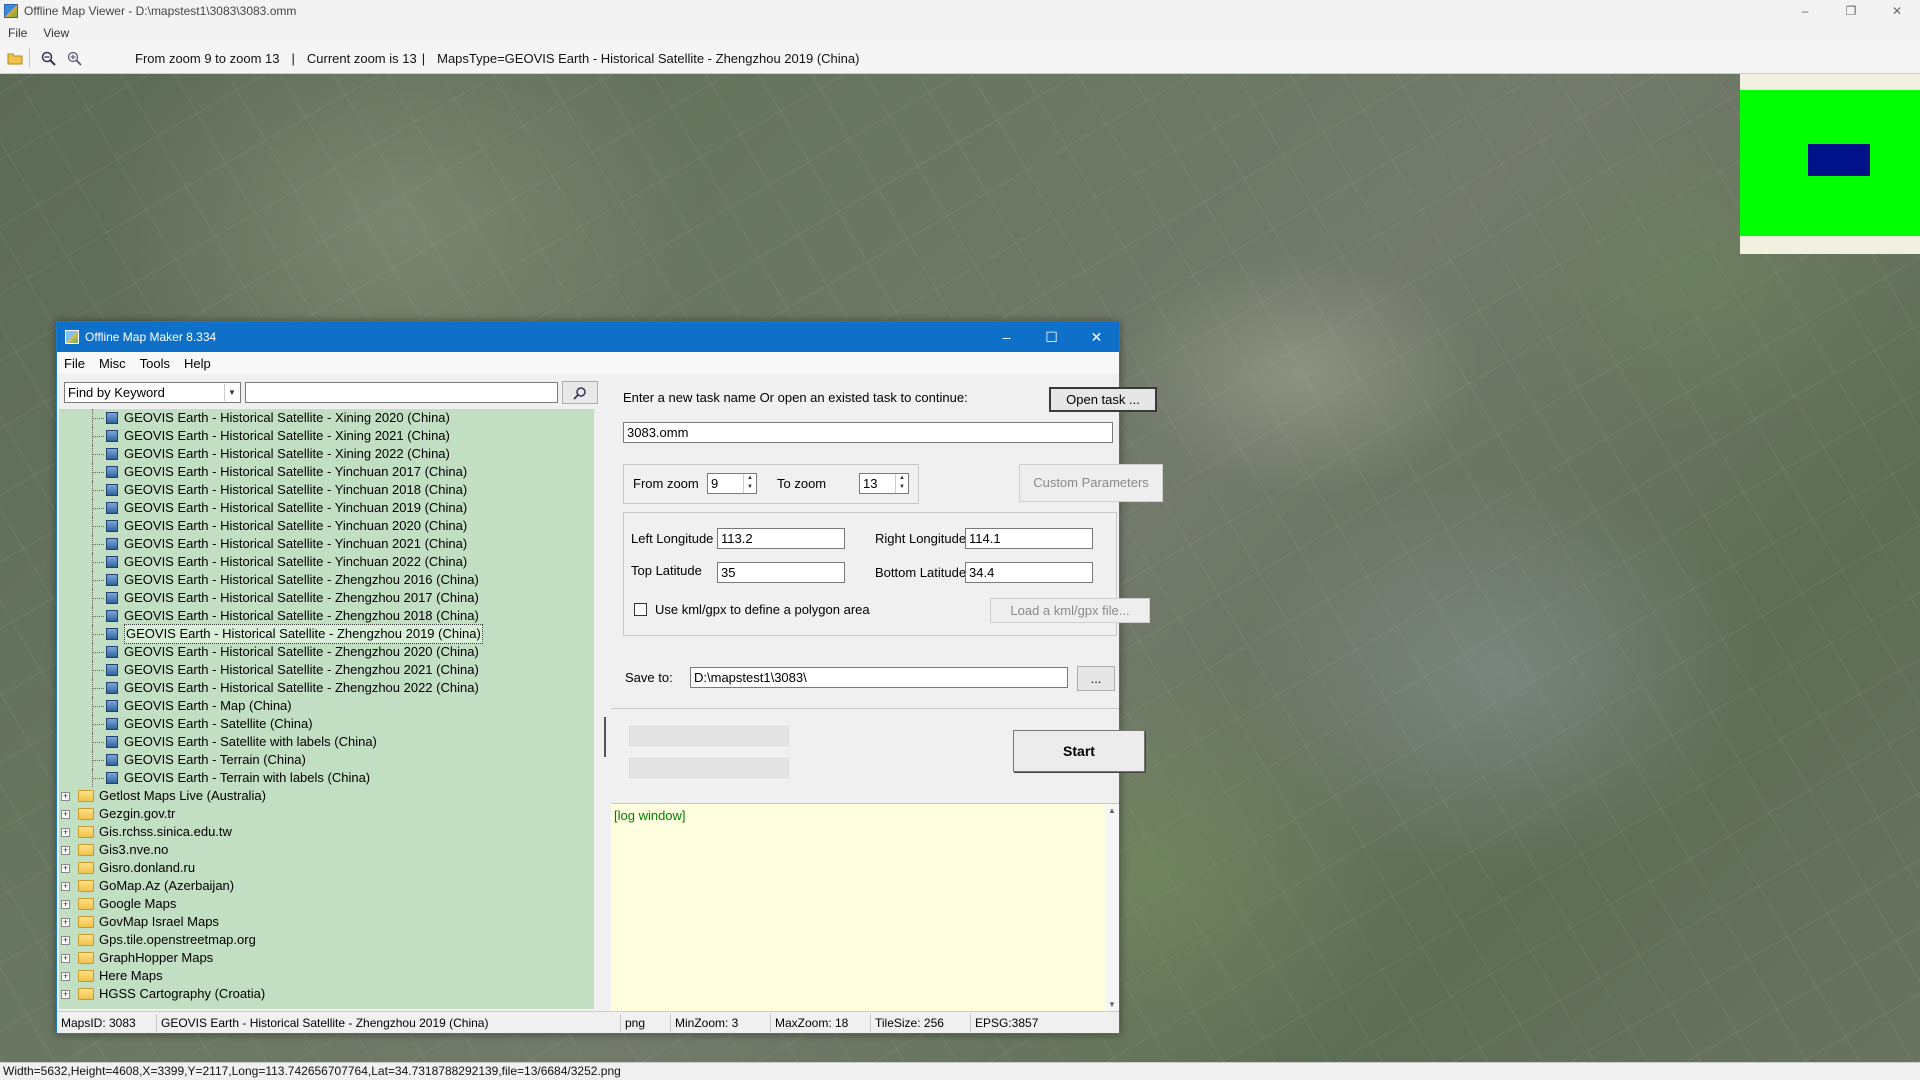 The width and height of the screenshot is (1920, 1080). Describe the element at coordinates (326, 976) in the screenshot. I see `tree-folder-item: + Here Maps` at that location.